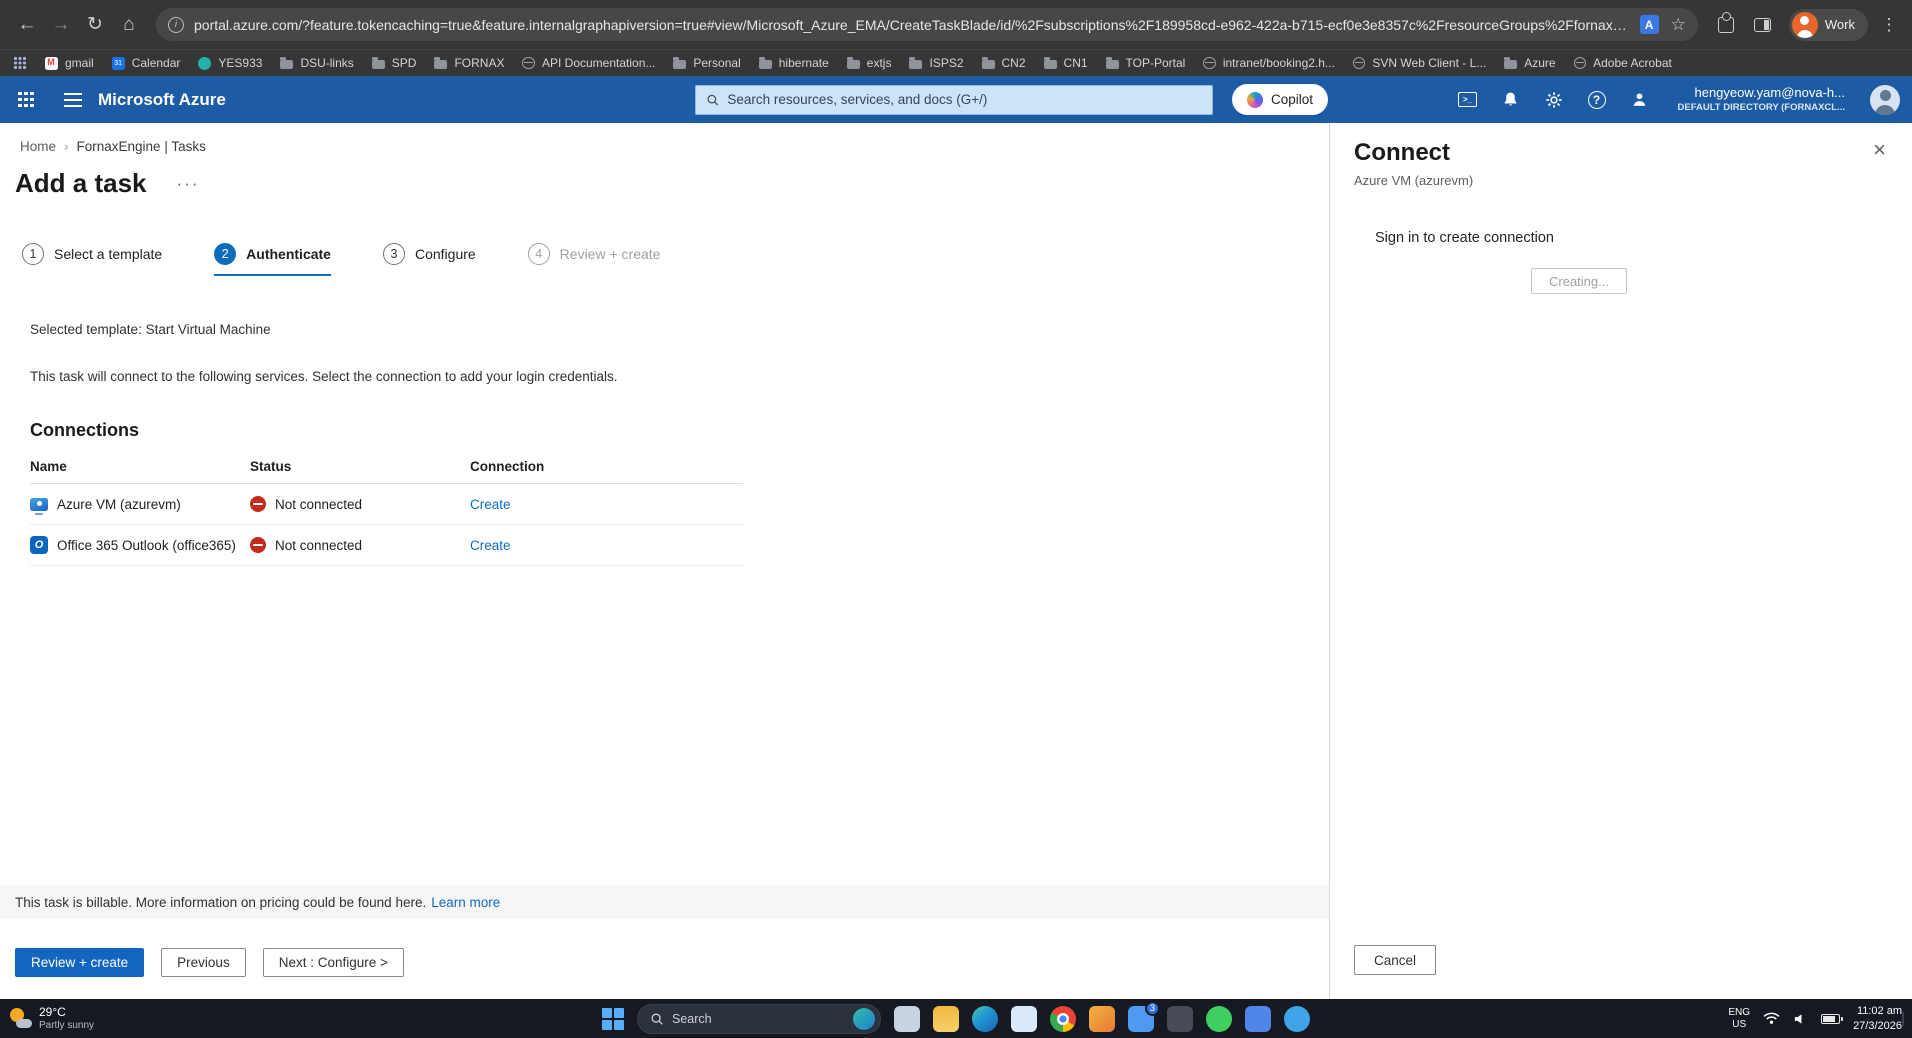 The width and height of the screenshot is (1912, 1038). I want to click on more-options-button, so click(188, 184).